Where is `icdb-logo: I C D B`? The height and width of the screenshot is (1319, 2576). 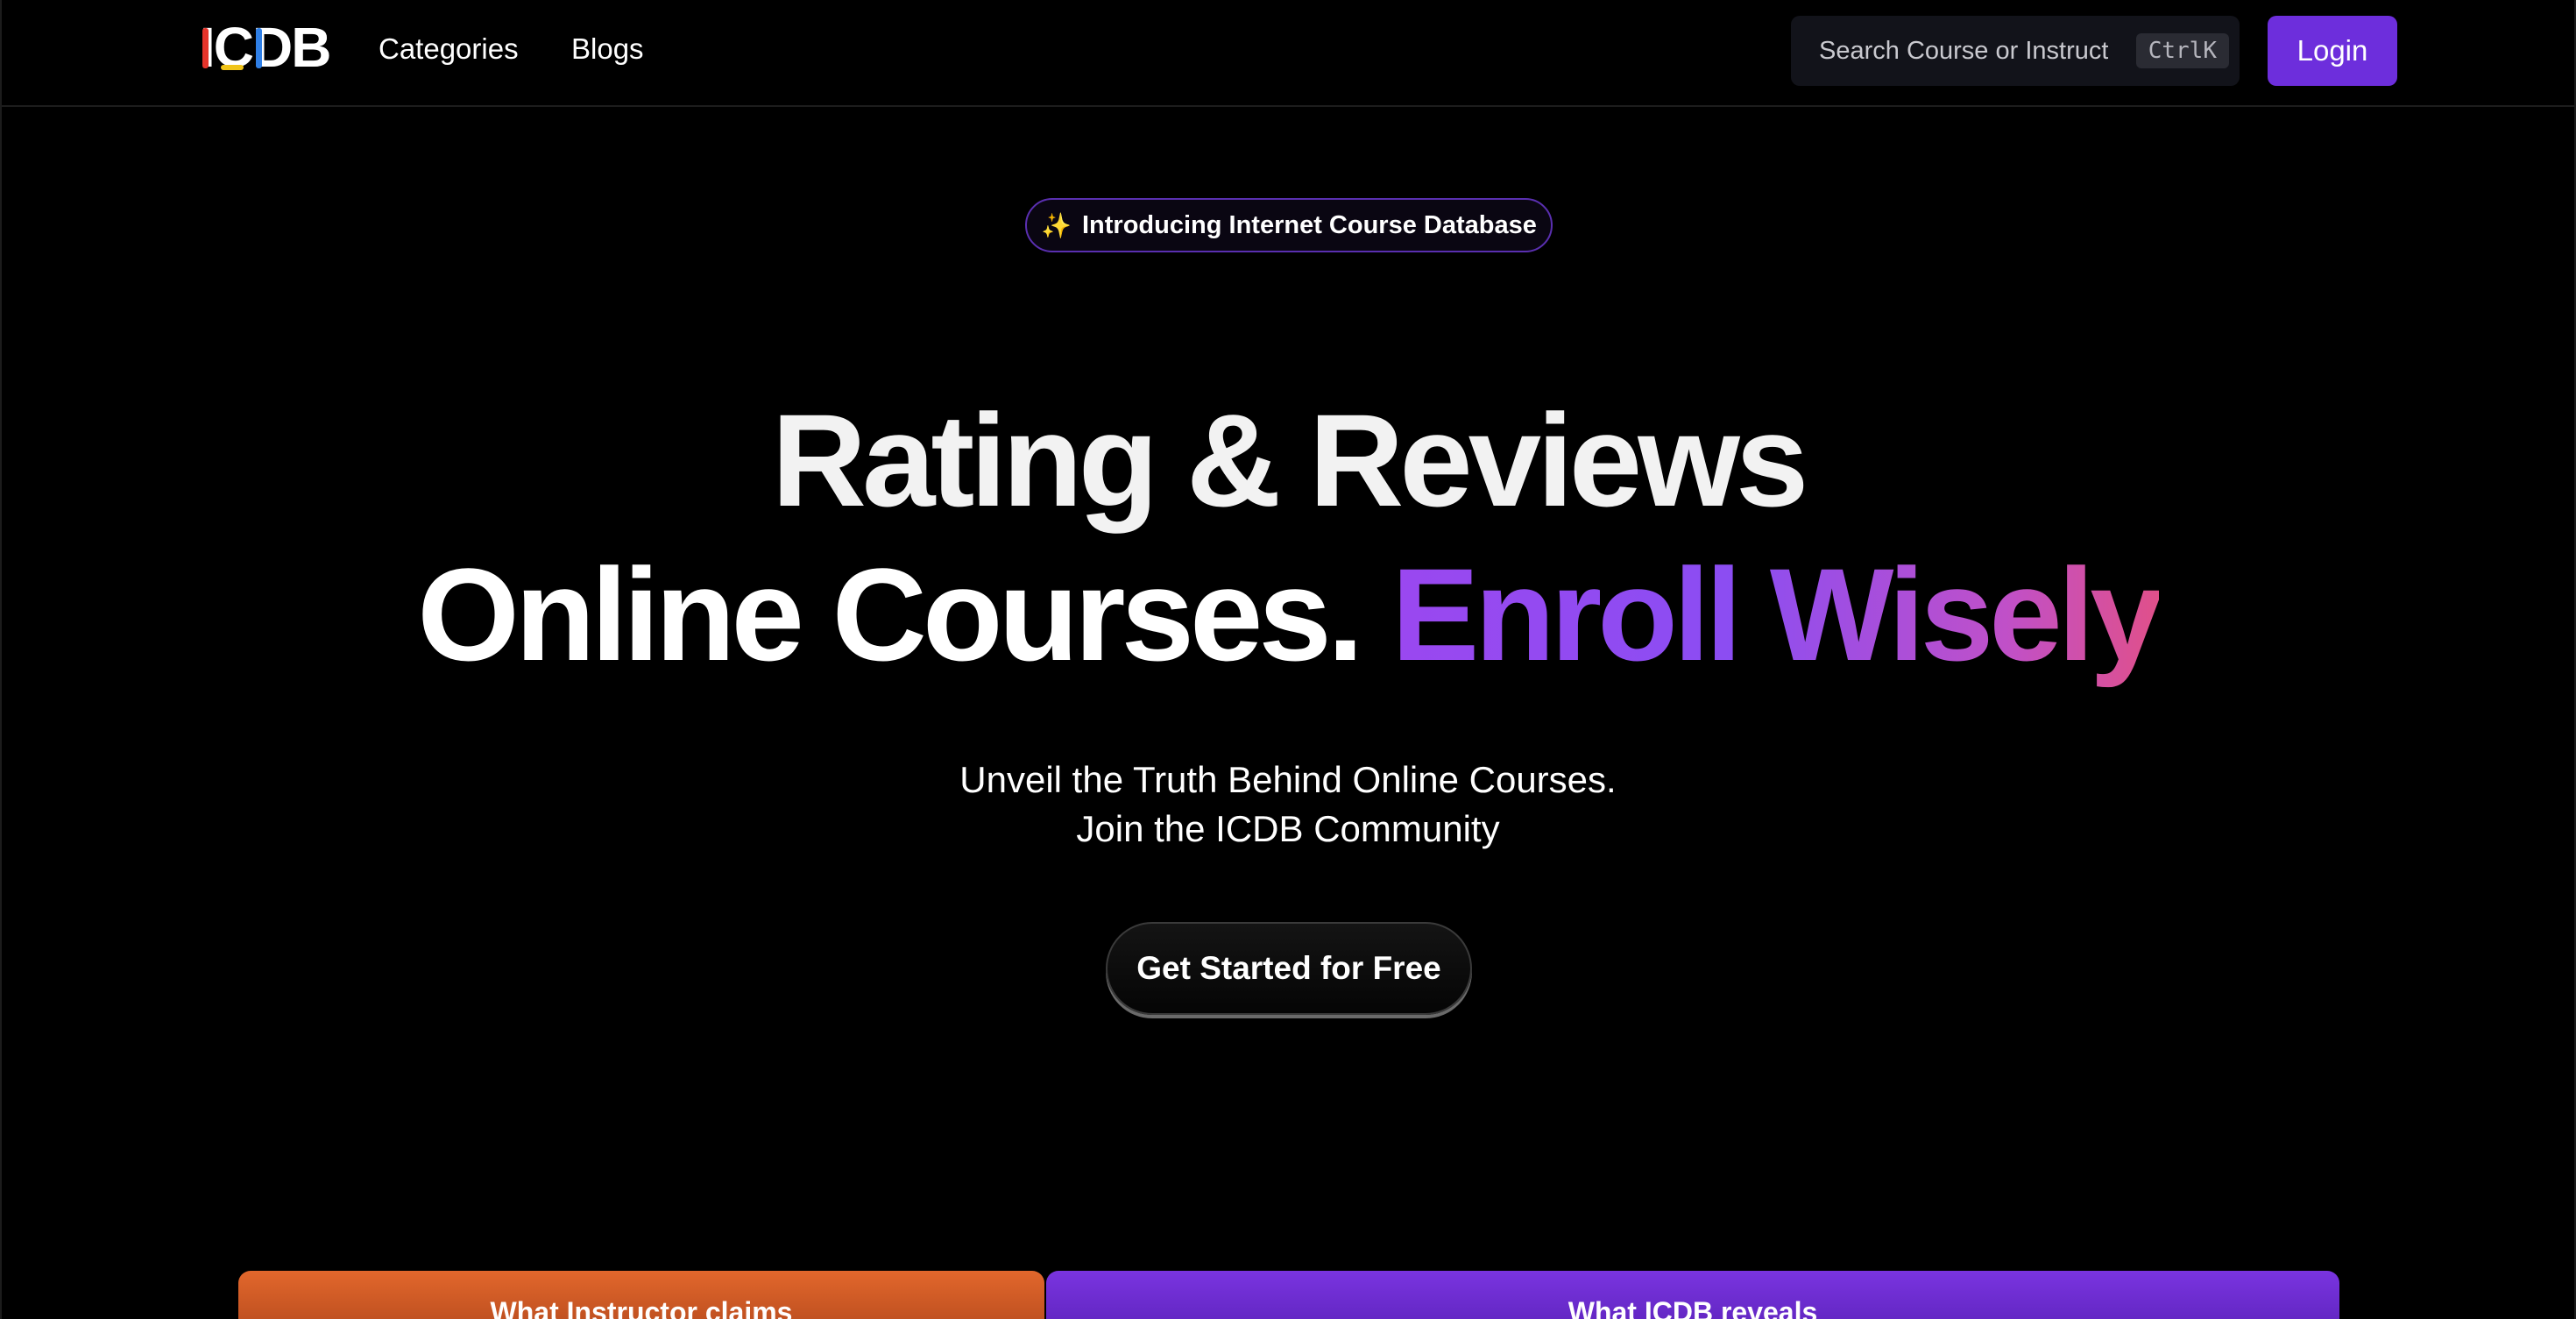 icdb-logo: I C D B is located at coordinates (265, 47).